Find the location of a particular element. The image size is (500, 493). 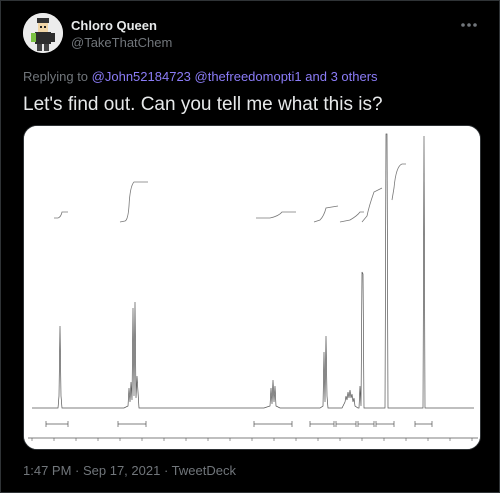

more-options-icon is located at coordinates (469, 25).